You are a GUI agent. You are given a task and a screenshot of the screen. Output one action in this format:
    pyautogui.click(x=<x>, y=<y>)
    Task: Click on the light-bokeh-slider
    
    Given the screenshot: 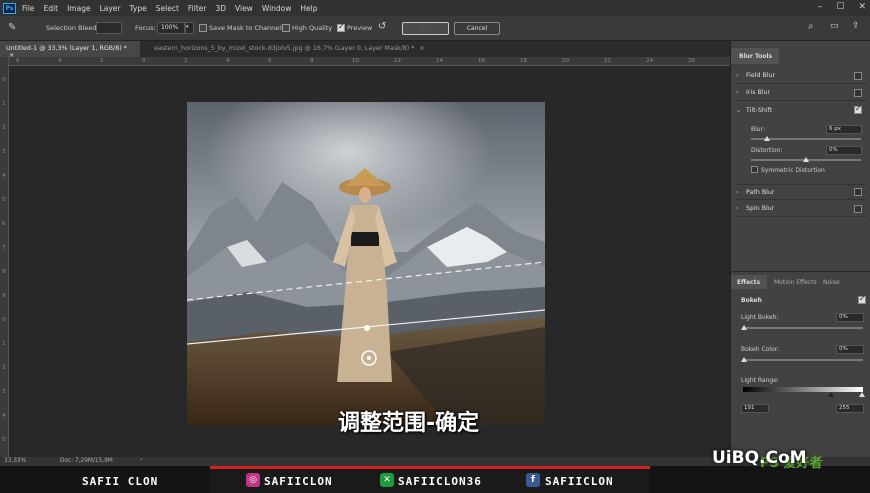 What is the action you would take?
    pyautogui.click(x=803, y=328)
    